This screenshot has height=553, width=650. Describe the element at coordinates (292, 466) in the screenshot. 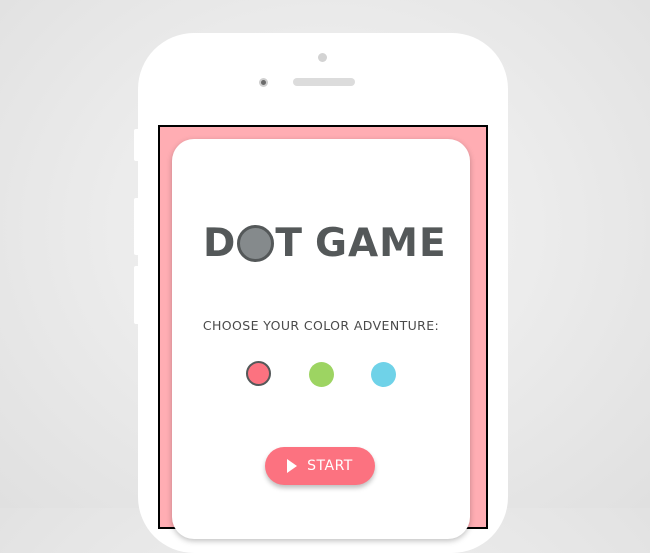

I see `play-icon` at that location.